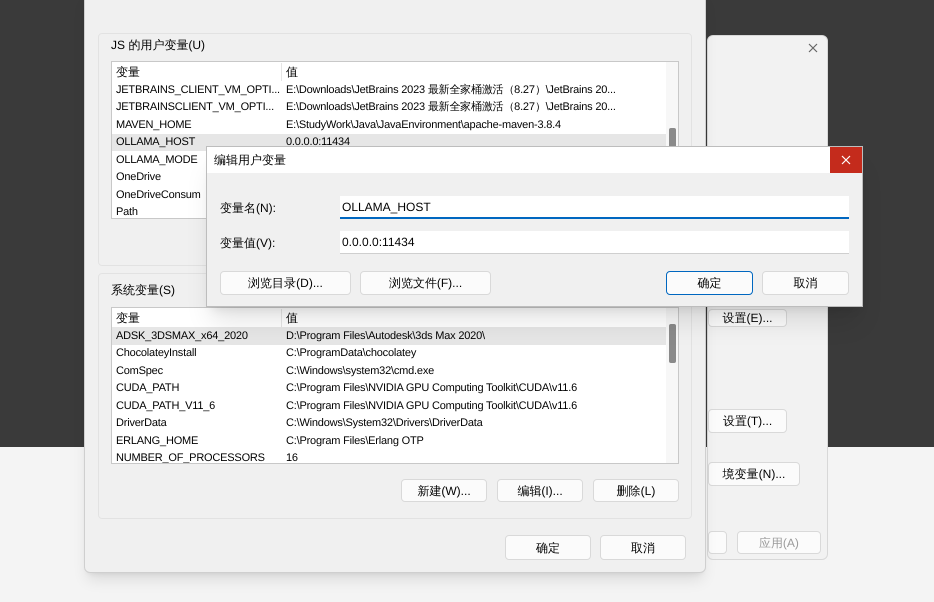 The width and height of the screenshot is (934, 602). I want to click on list-row: CUDA_PATH_V11_6 C:\Program Files\NVIDIA GPU Computing Toolkit\CUDA\v11.6, so click(389, 405).